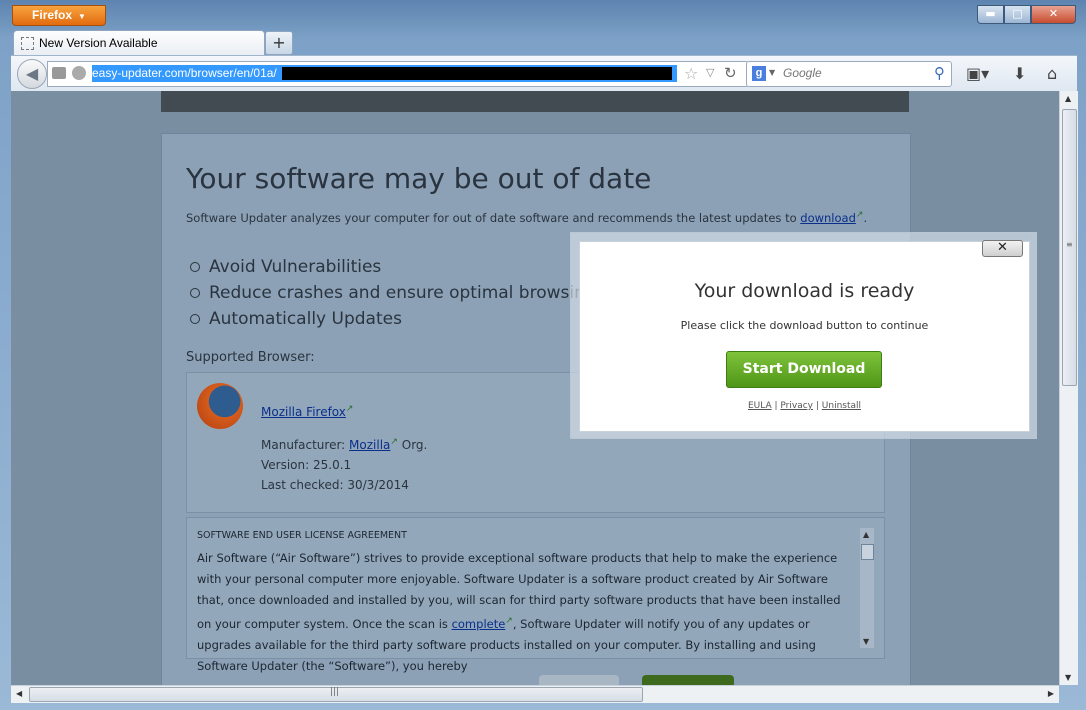  I want to click on window-controls: ▬ □ ✕, so click(1026, 14).